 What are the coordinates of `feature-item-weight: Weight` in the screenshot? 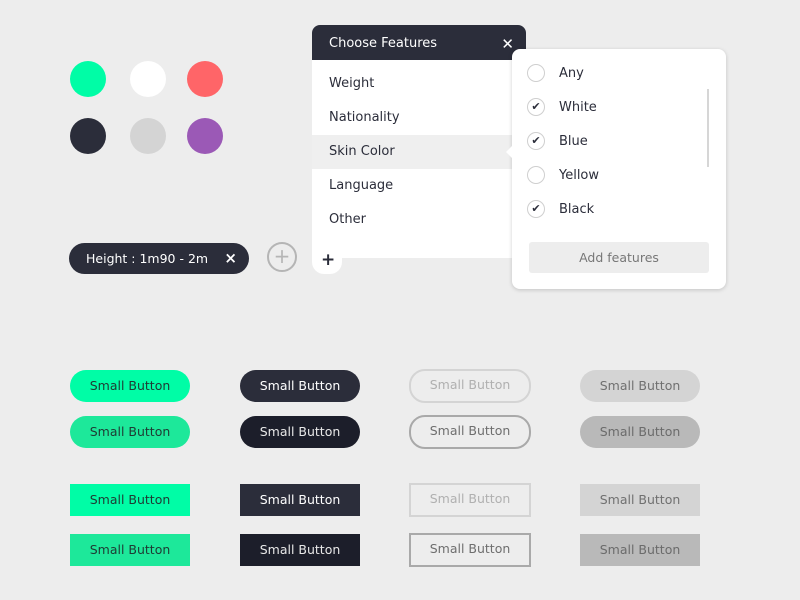 It's located at (419, 84).